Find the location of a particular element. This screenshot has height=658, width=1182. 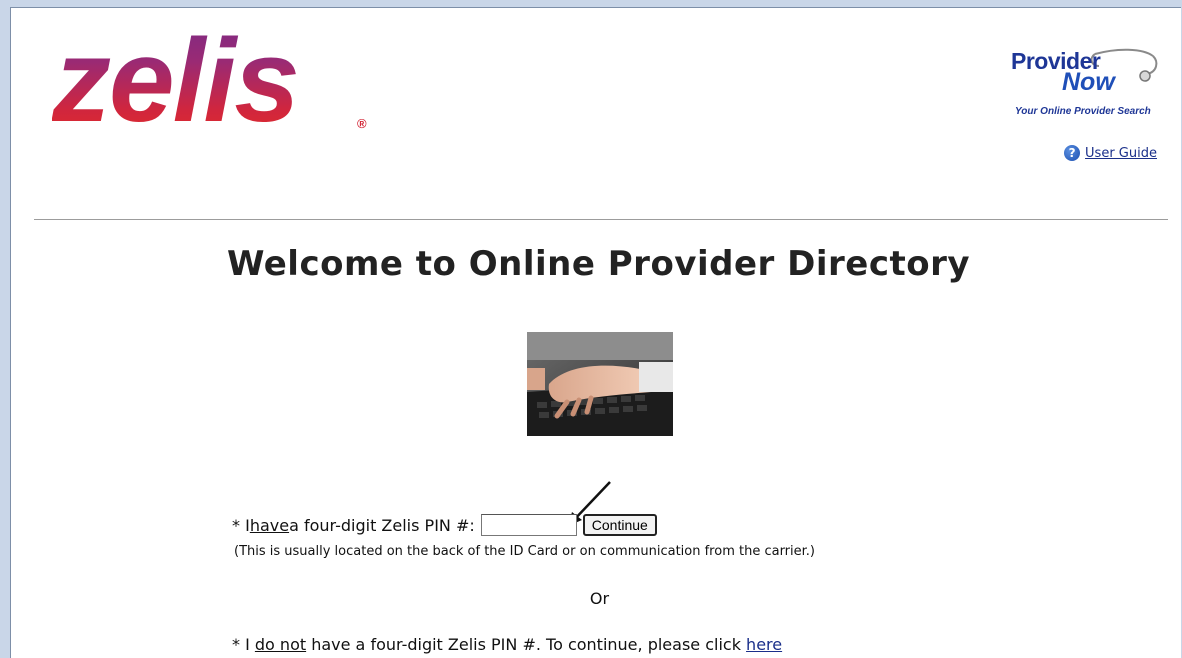

no-pin-prefix: * I is located at coordinates (243, 644).